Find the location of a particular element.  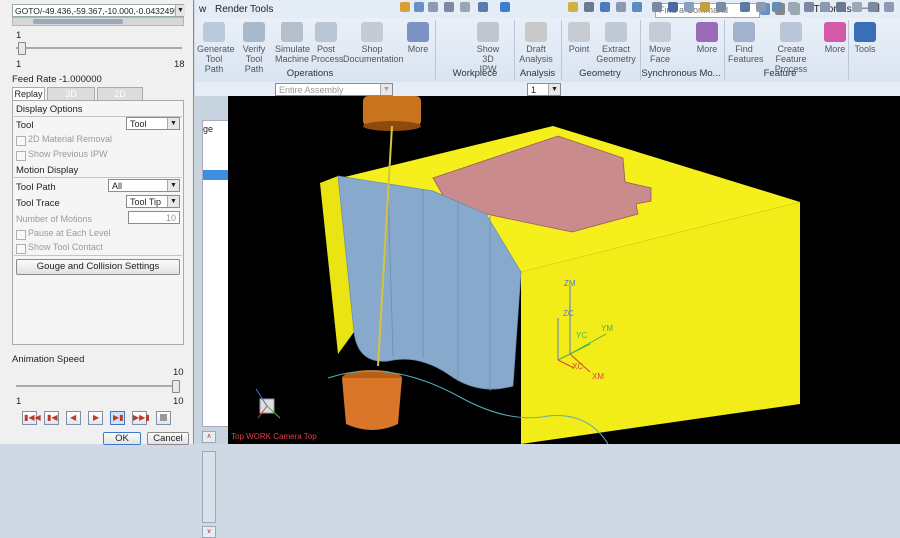

chevron-up-icon: ∧ is located at coordinates (209, 437).